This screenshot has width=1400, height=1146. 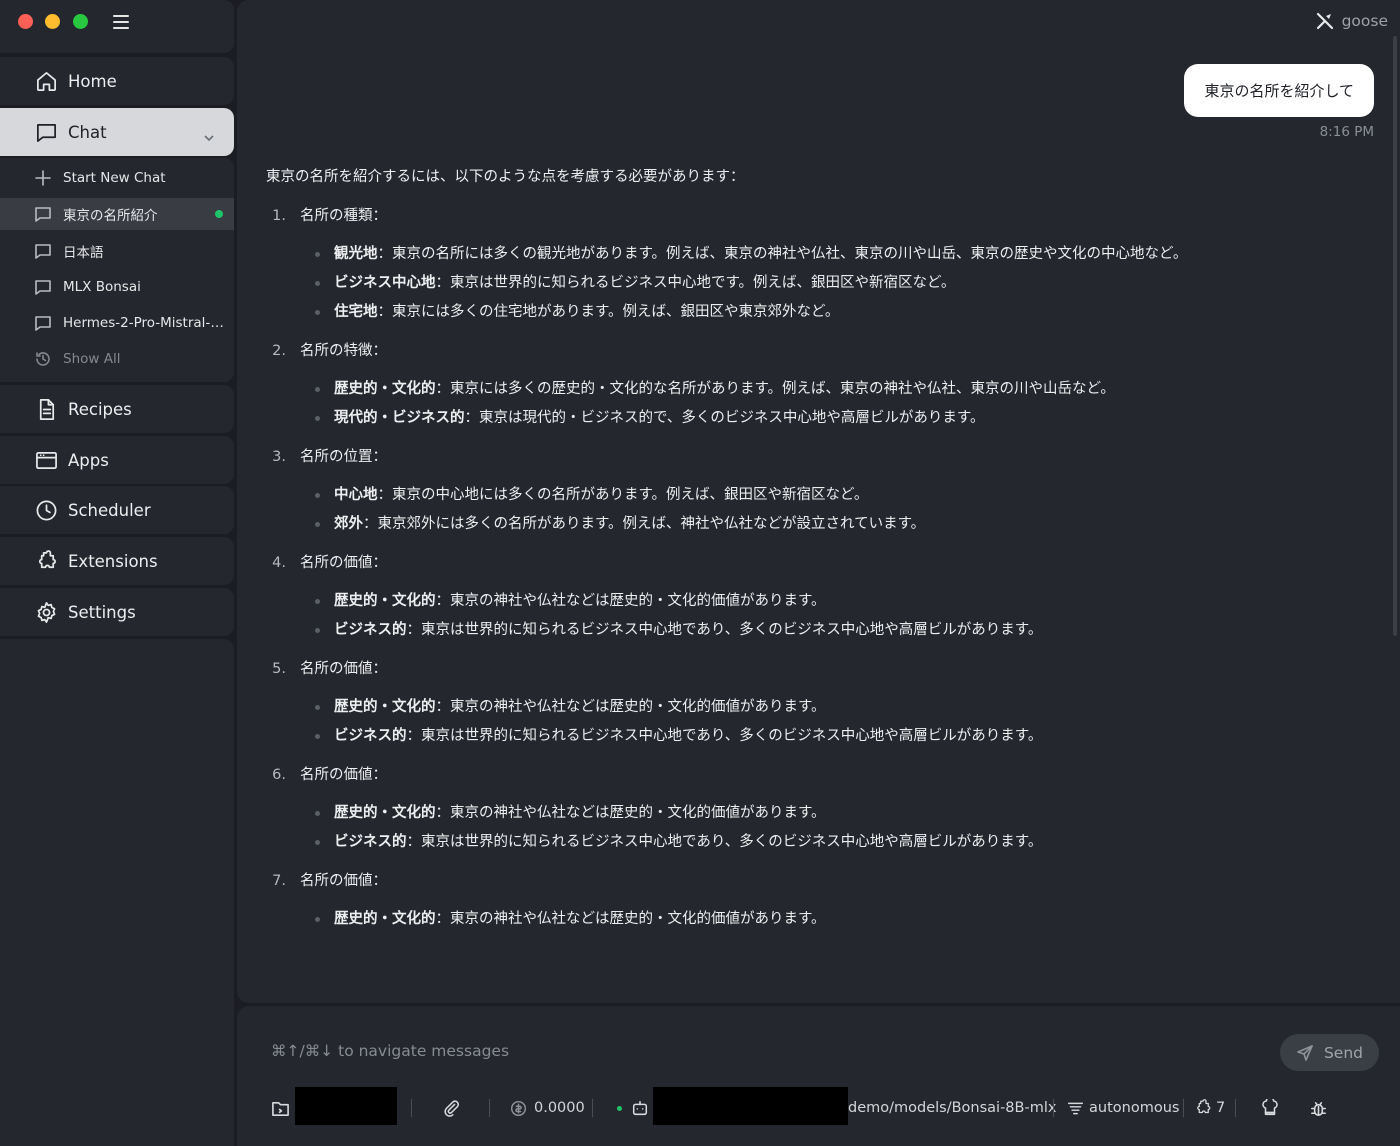 I want to click on maximize-window-button, so click(x=80, y=21).